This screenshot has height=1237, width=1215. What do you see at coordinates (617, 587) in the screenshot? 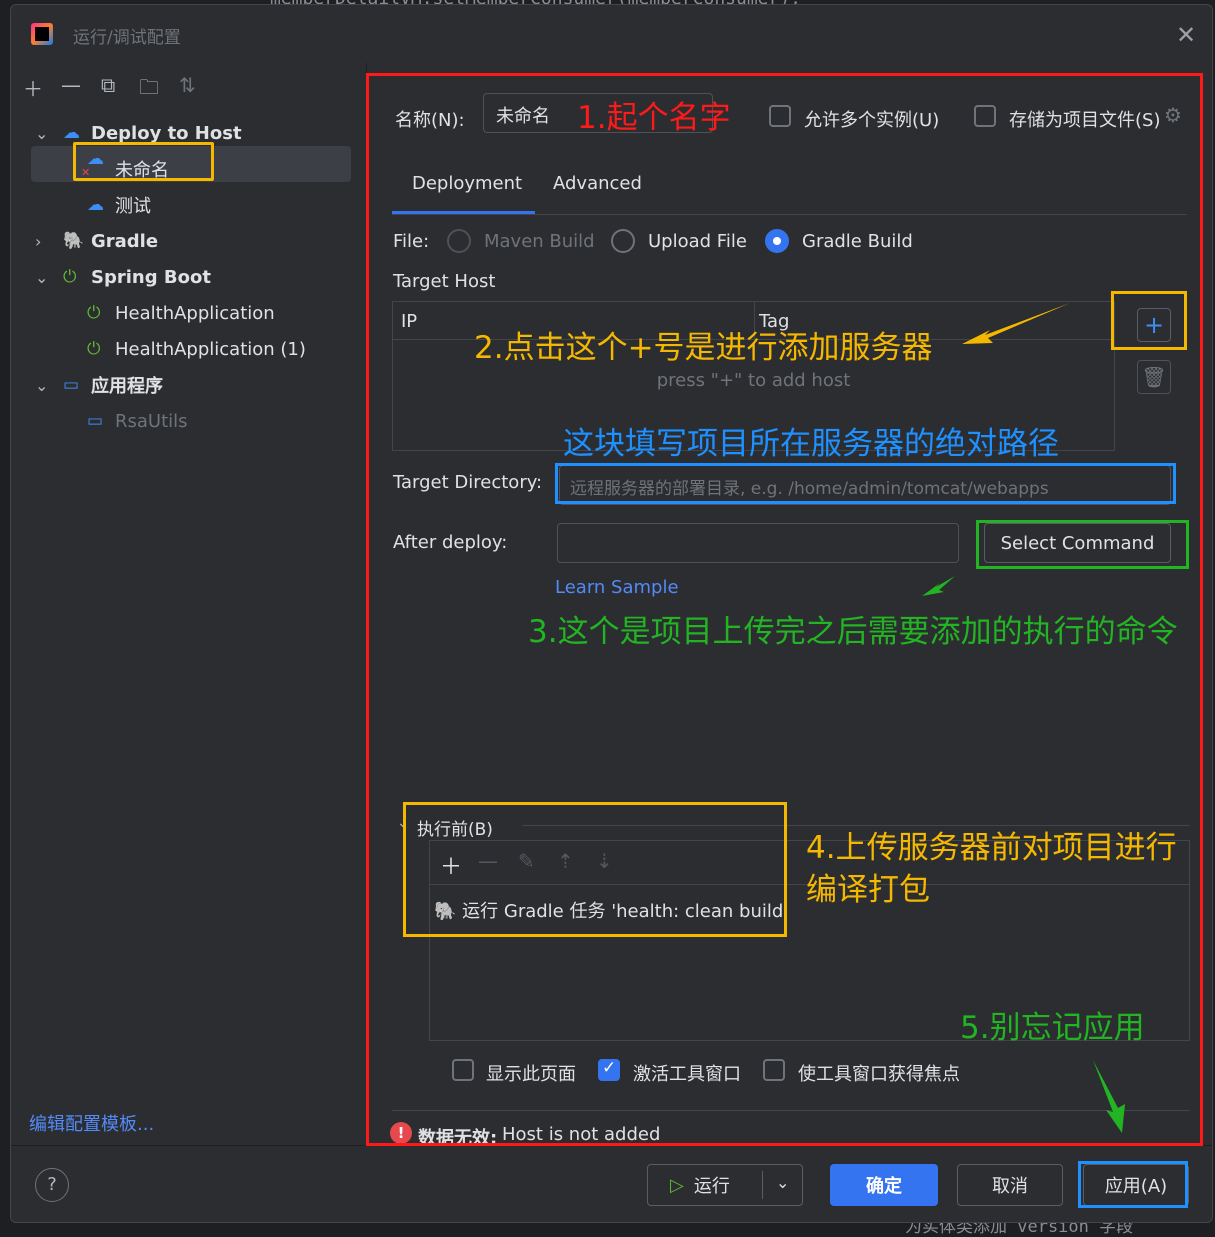
I see `learn-sample-link: Learn Sample` at bounding box center [617, 587].